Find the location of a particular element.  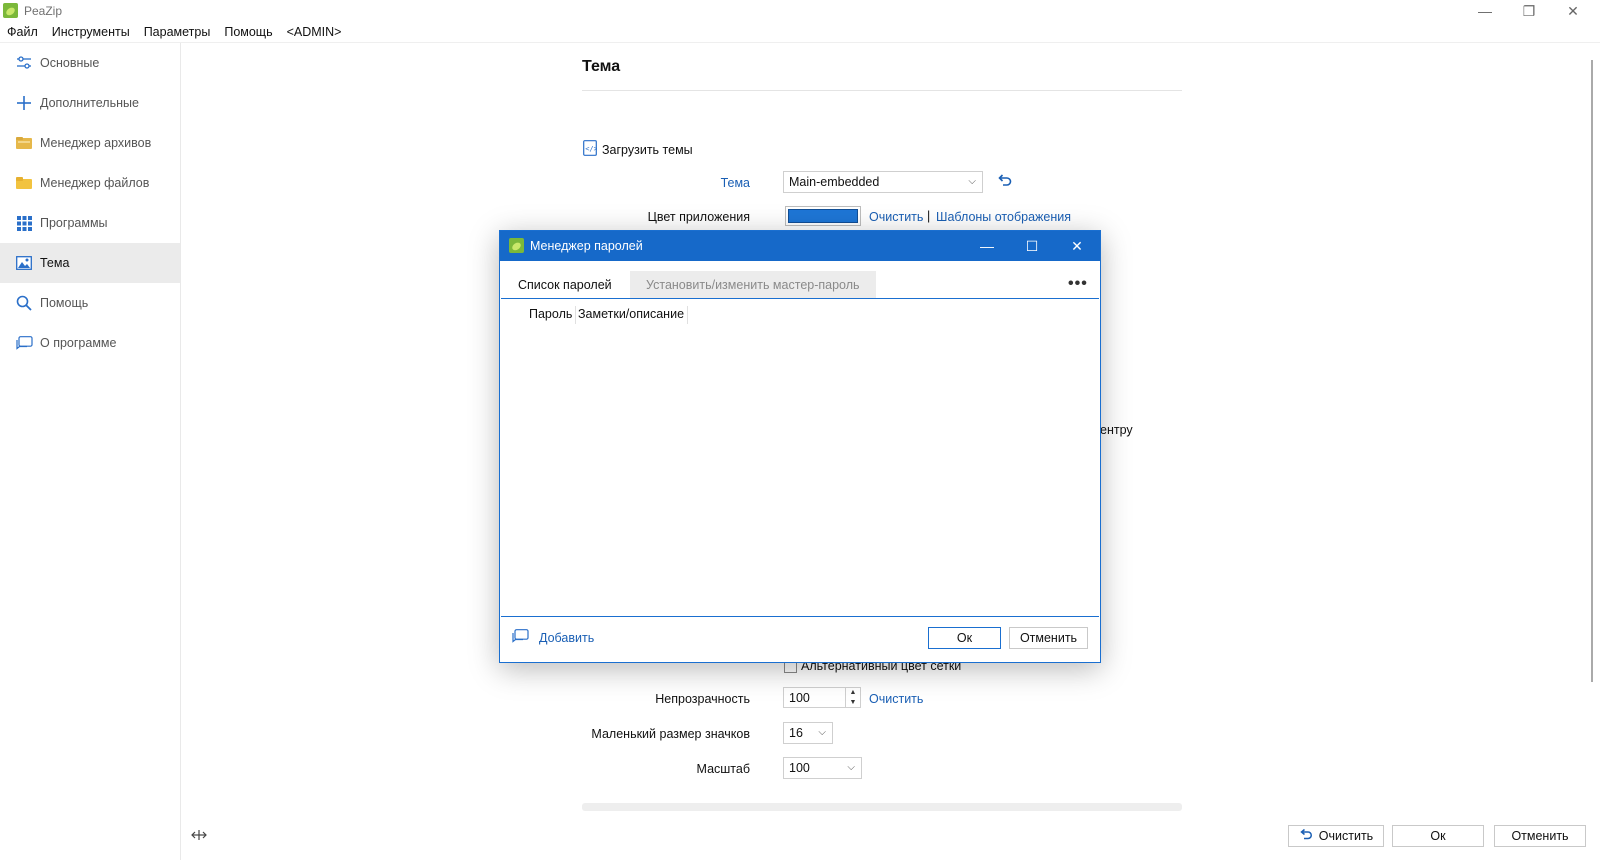

sidebar-item-theme: Тема is located at coordinates (90, 263).